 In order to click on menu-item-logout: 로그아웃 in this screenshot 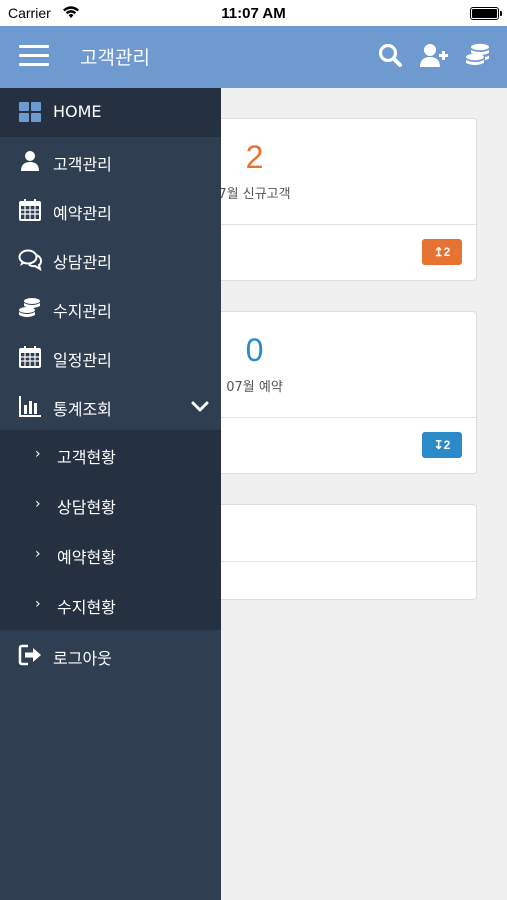, I will do `click(110, 655)`.